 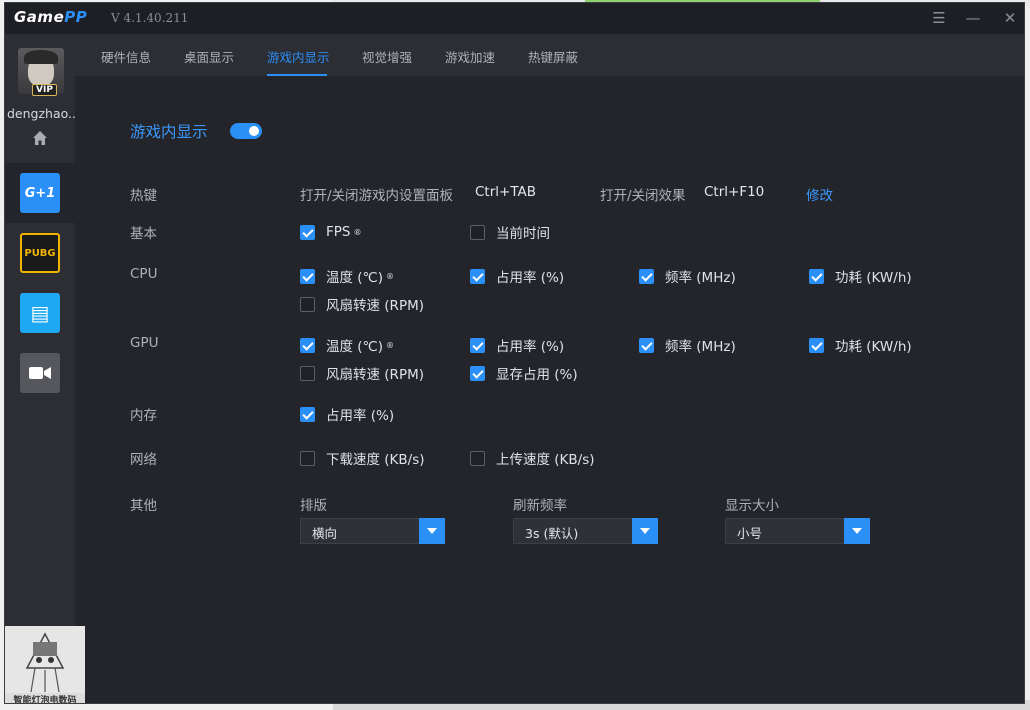 I want to click on memory-usage-checkbox: 占用率 (%), so click(x=347, y=414).